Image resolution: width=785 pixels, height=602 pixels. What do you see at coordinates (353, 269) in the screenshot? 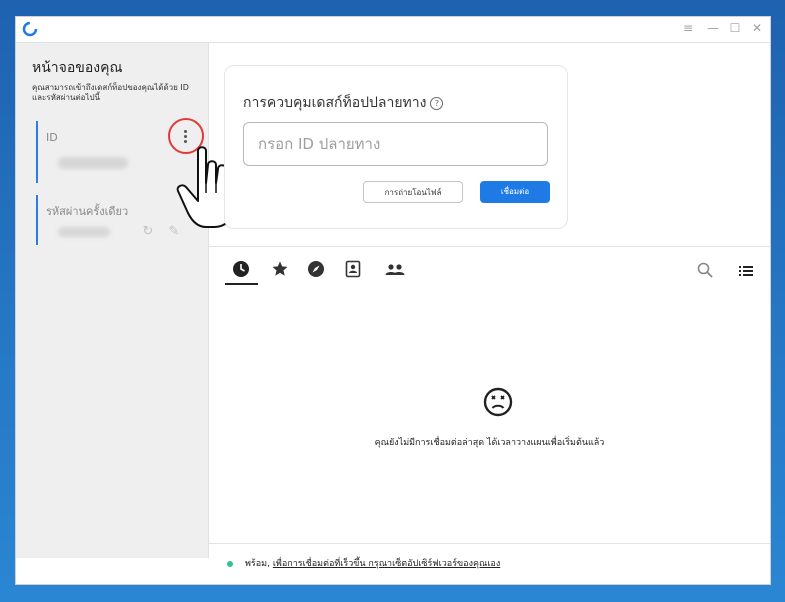
I see `tab-address-book-icon` at bounding box center [353, 269].